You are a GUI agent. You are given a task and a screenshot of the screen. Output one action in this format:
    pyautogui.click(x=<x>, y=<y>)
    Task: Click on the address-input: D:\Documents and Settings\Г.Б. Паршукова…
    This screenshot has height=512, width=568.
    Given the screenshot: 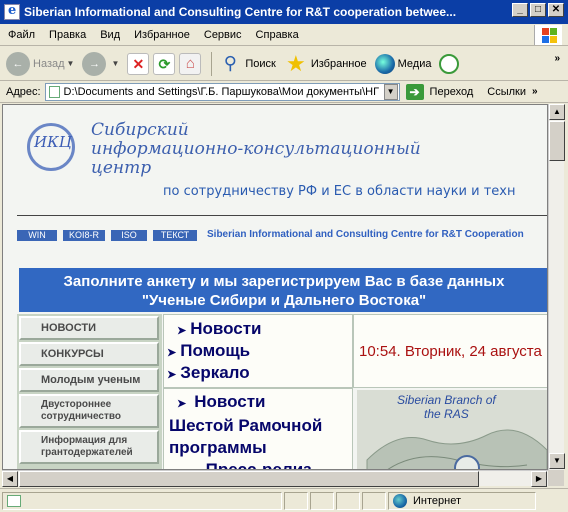 What is the action you would take?
    pyautogui.click(x=222, y=91)
    